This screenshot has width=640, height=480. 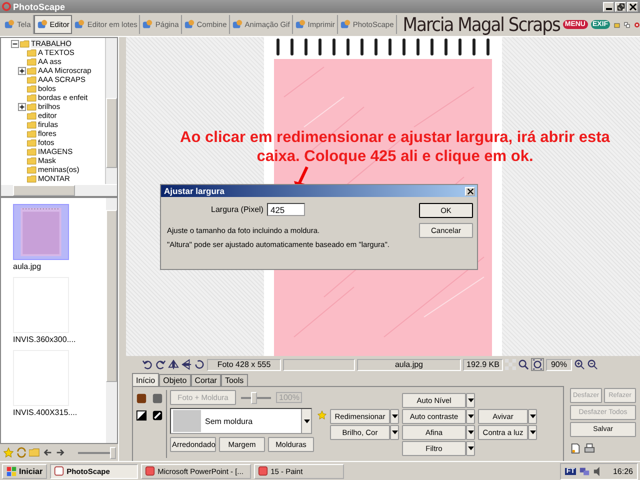 I want to click on flip-horizontal-icon, so click(x=173, y=364).